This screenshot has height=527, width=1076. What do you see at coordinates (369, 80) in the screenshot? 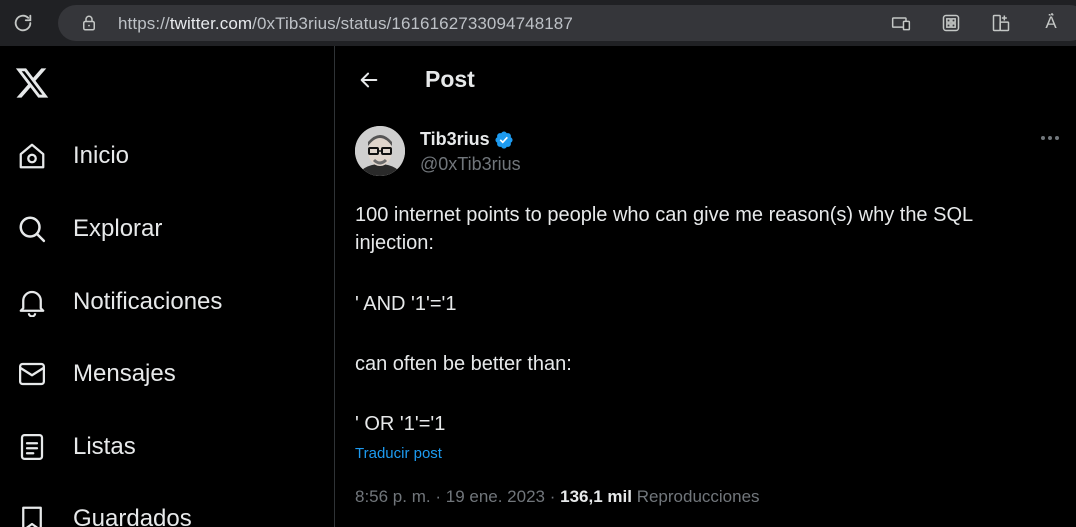
I see `back-arrow-icon` at bounding box center [369, 80].